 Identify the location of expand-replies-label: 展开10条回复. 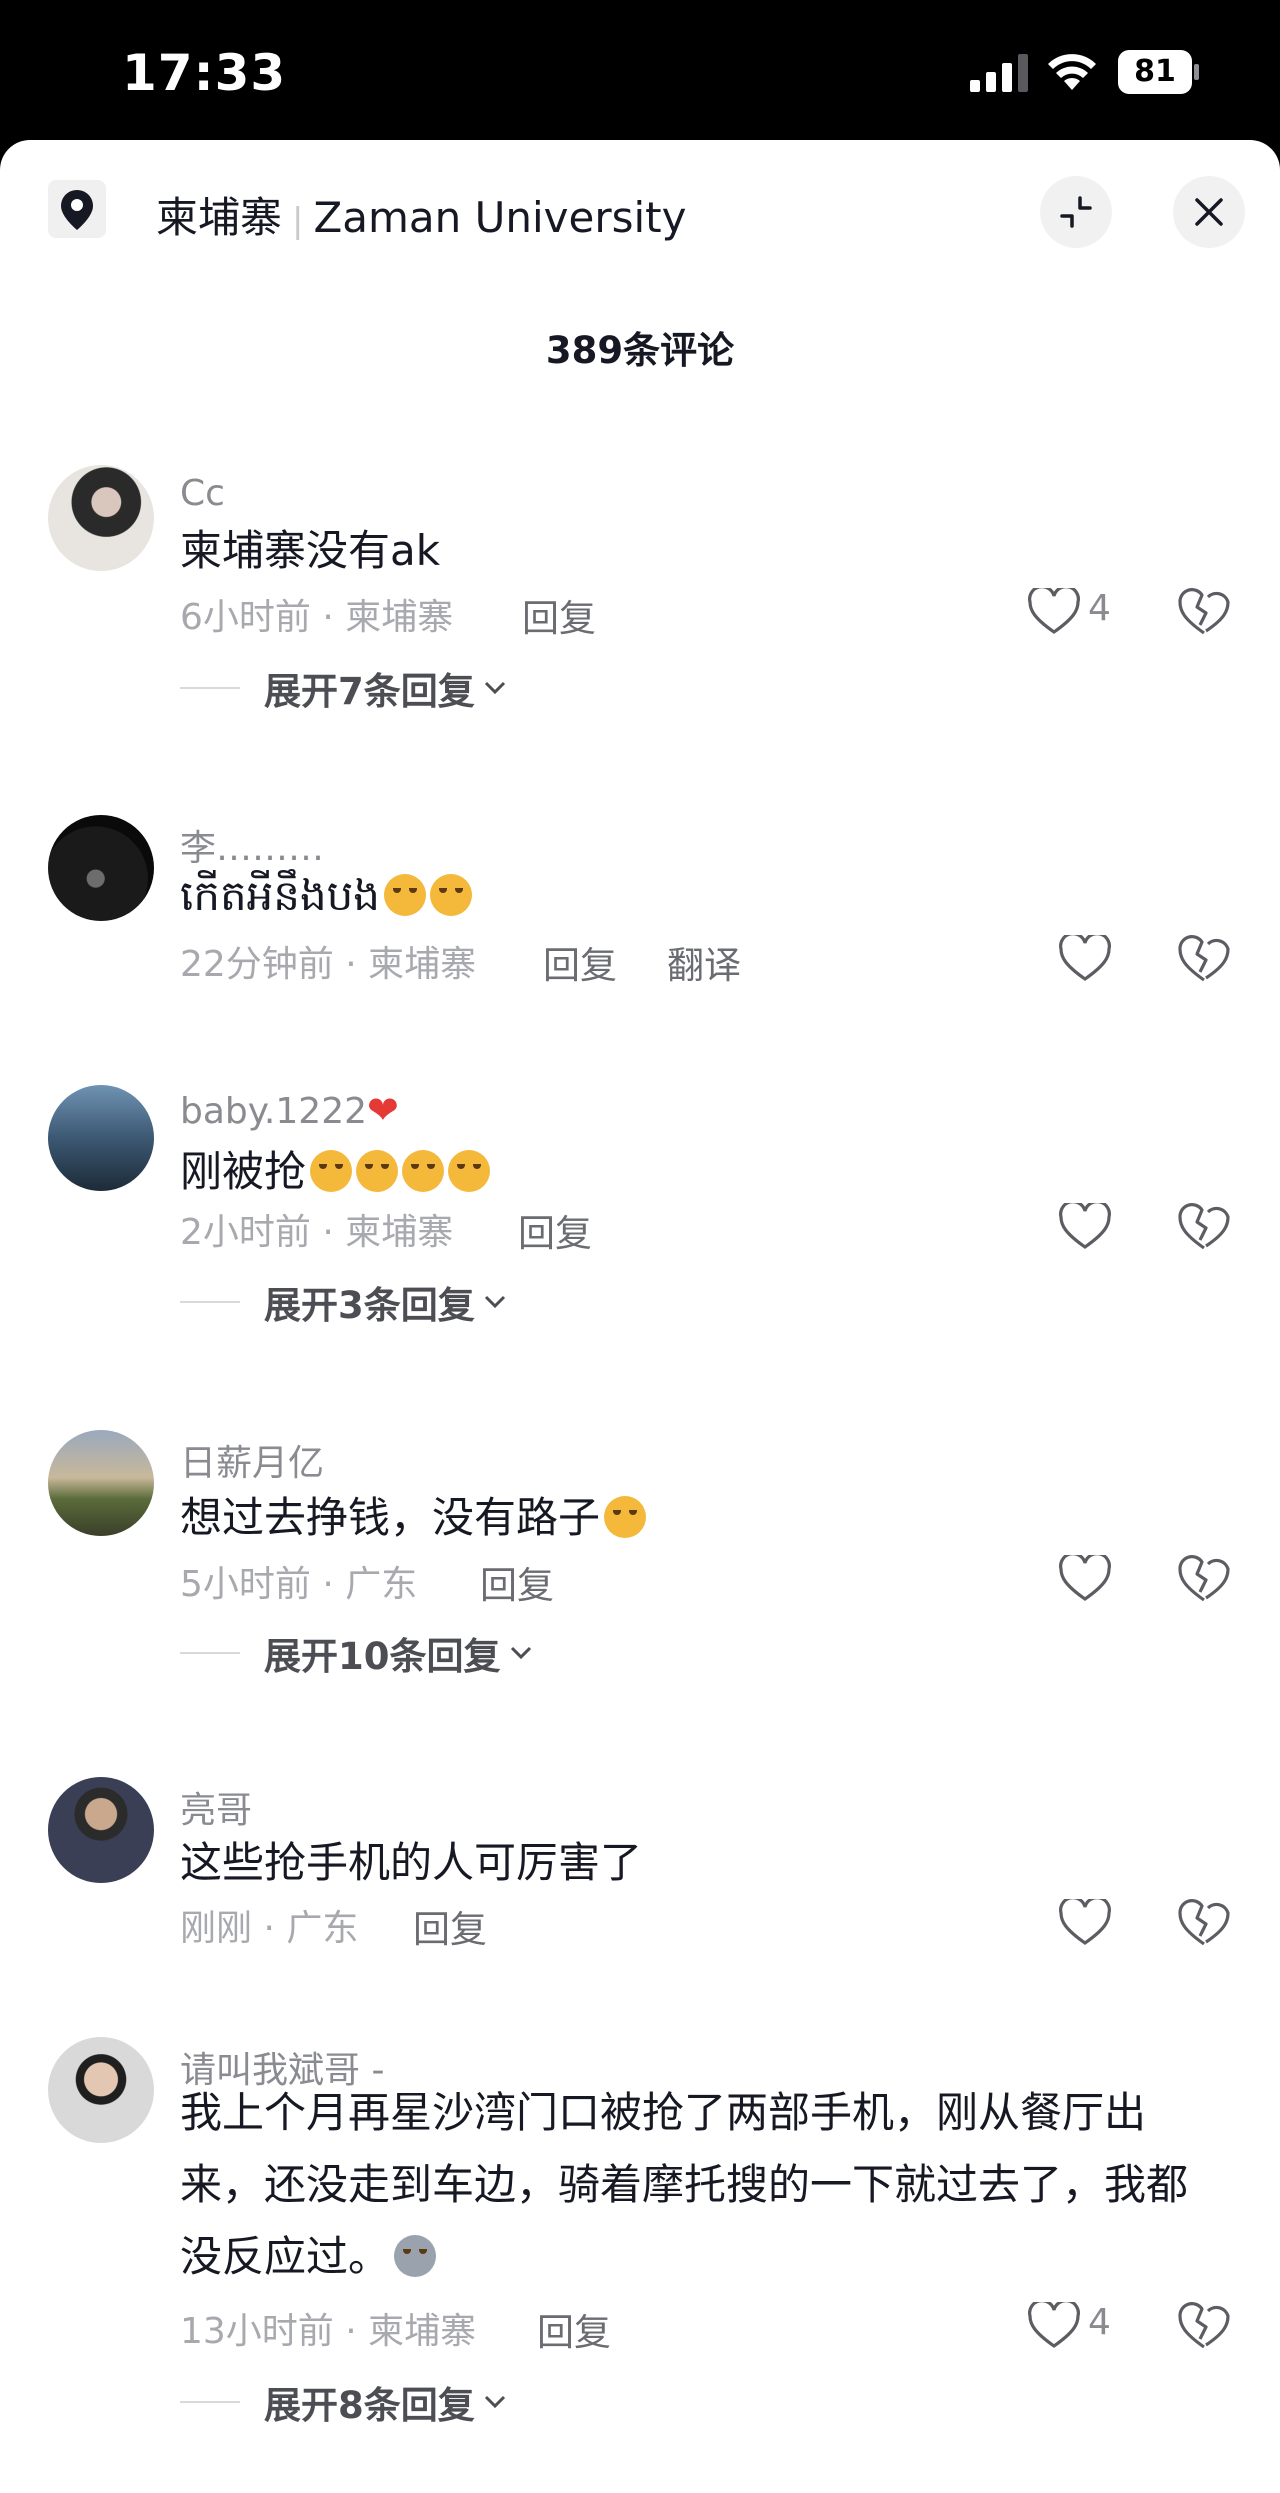
(382, 1656).